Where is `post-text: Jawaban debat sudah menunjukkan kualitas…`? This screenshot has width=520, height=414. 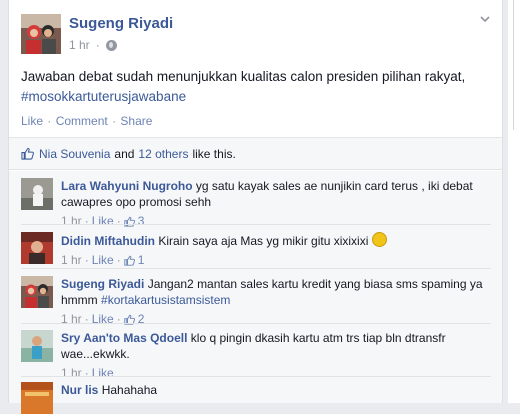 post-text: Jawaban debat sudah menunjukkan kualitas… is located at coordinates (258, 87).